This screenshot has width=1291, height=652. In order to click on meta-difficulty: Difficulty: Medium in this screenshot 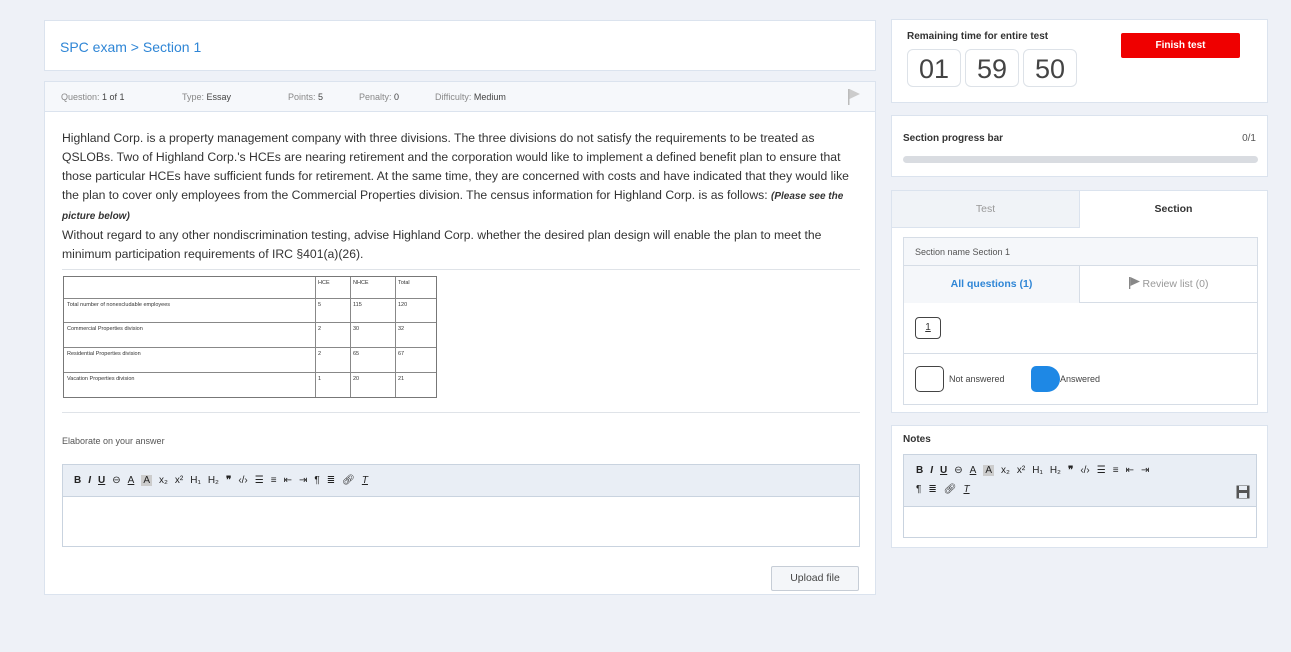, I will do `click(470, 97)`.